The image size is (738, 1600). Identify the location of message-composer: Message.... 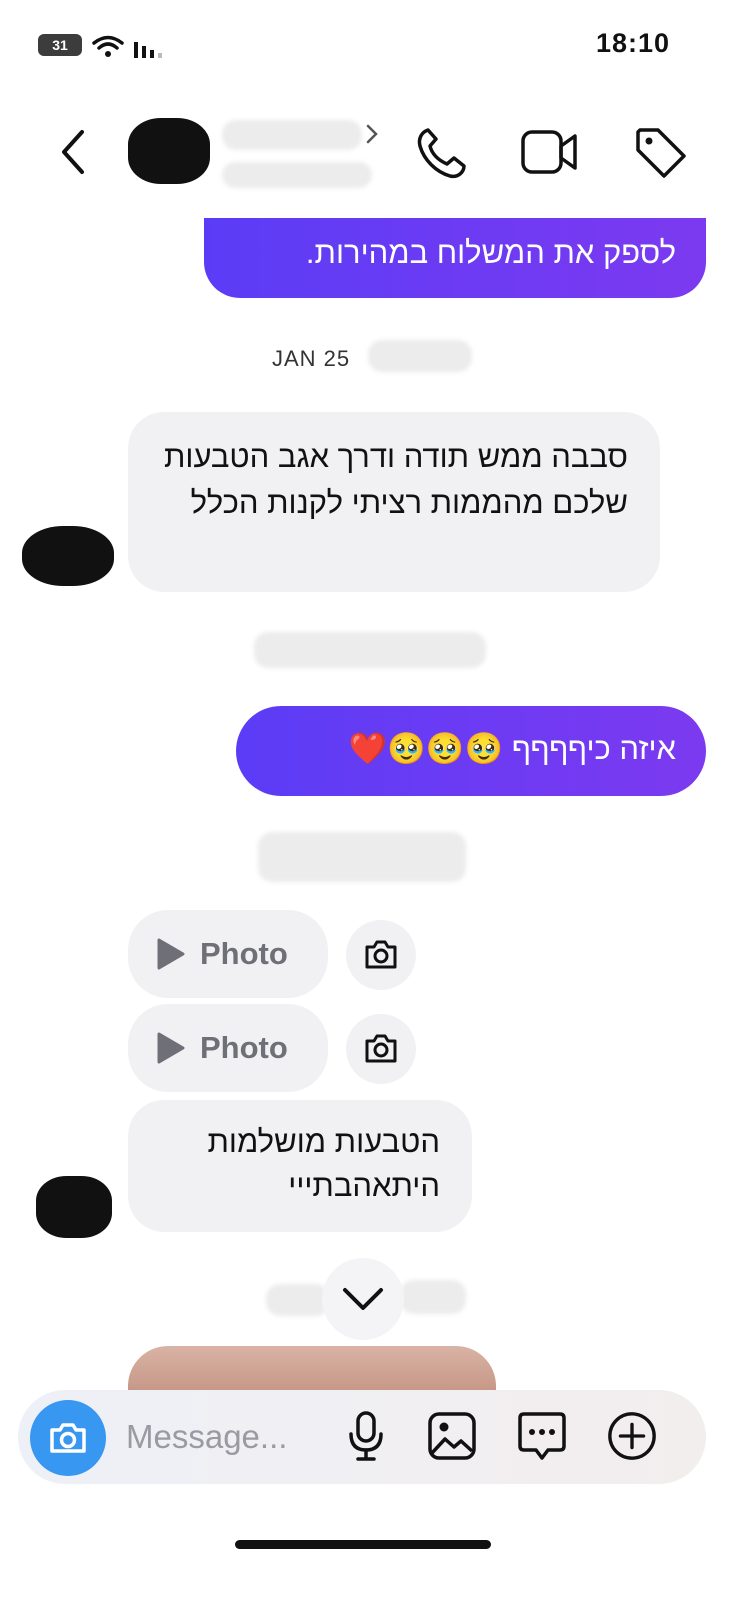
(362, 1437).